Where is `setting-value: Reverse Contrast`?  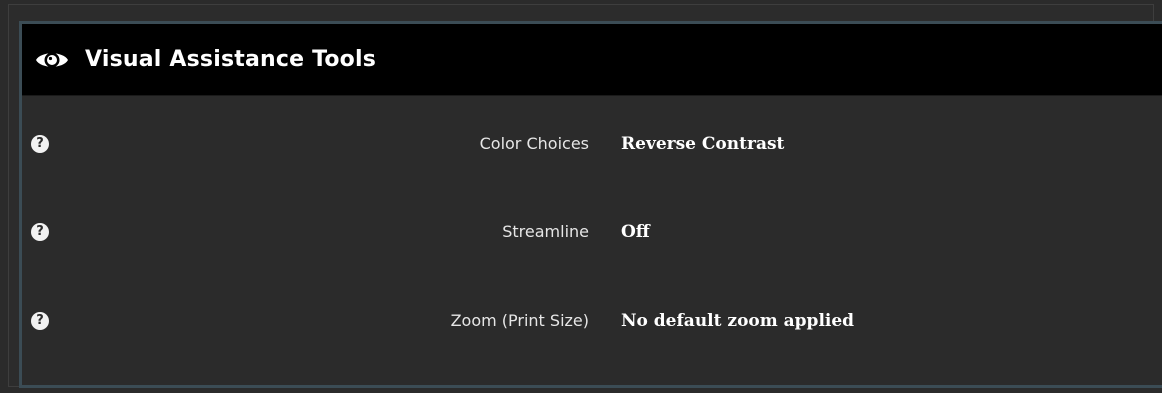
setting-value: Reverse Contrast is located at coordinates (702, 144).